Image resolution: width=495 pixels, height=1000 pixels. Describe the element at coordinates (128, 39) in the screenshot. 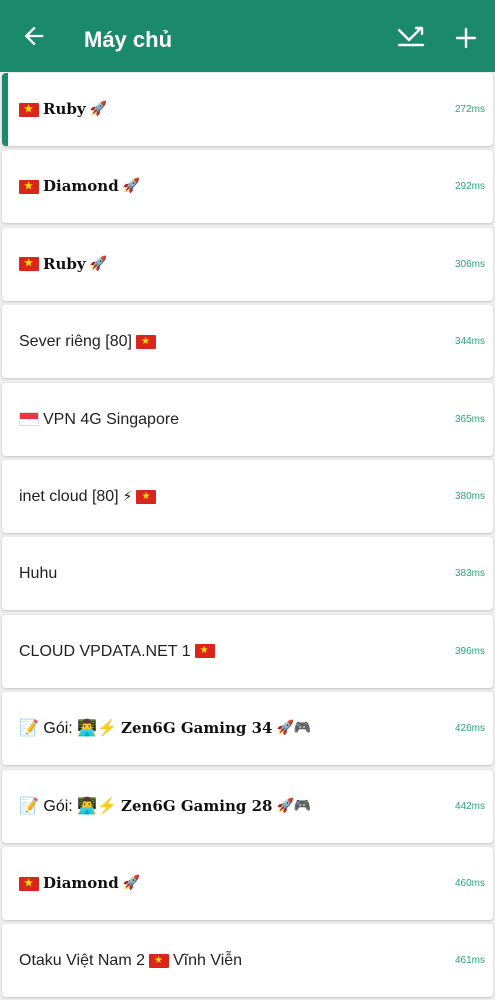

I see `page-title: Máy chủ` at that location.